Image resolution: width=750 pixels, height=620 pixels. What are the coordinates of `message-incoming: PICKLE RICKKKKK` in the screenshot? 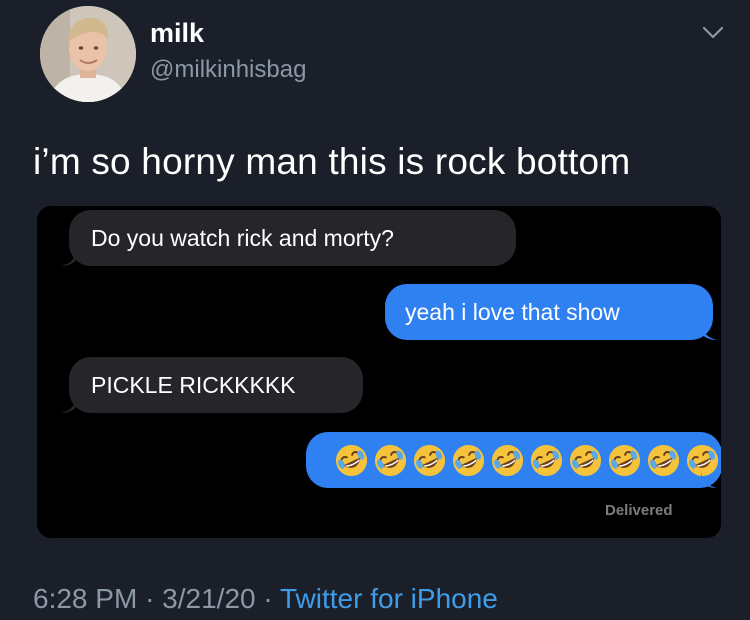 It's located at (216, 385).